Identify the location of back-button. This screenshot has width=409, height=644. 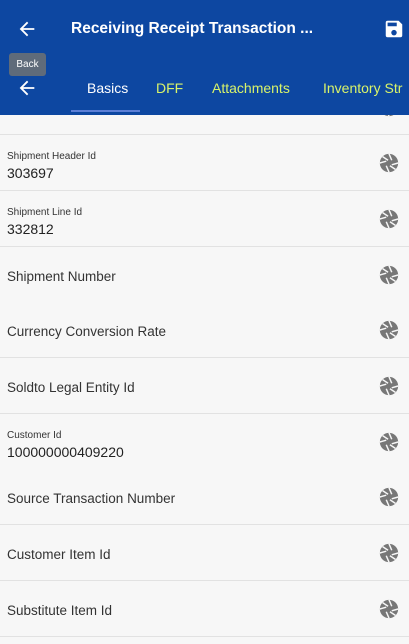
(27, 29).